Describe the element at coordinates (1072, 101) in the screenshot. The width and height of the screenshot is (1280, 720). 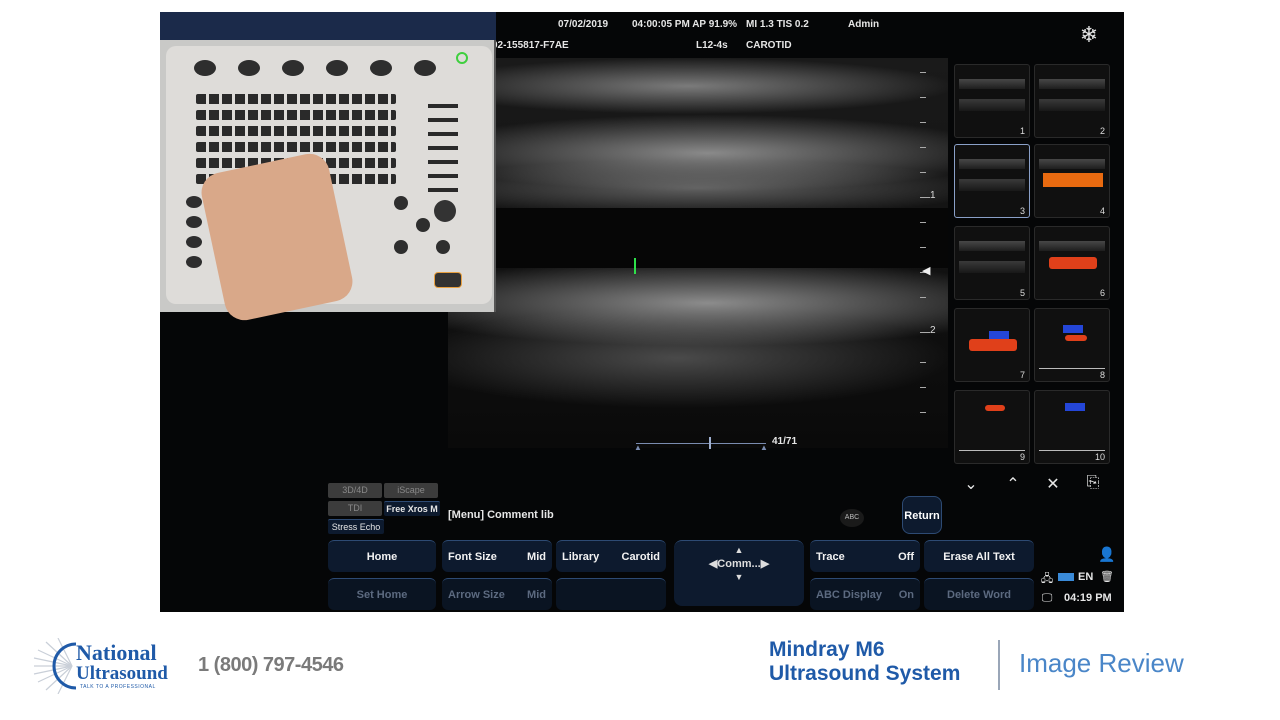
I see `thumbnail-2: 2` at that location.